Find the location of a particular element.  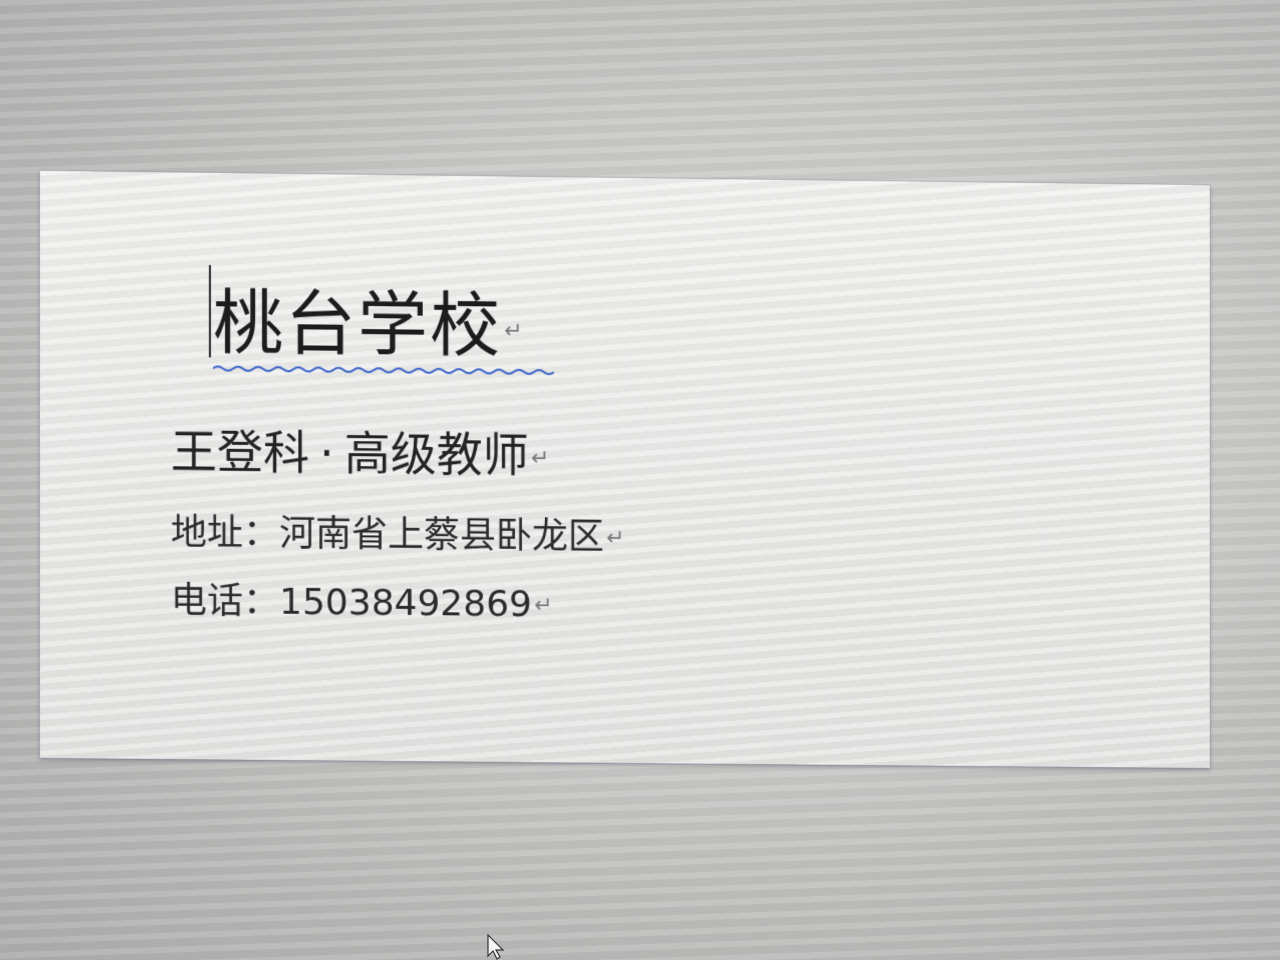

person-title: 高级教师 is located at coordinates (436, 454).